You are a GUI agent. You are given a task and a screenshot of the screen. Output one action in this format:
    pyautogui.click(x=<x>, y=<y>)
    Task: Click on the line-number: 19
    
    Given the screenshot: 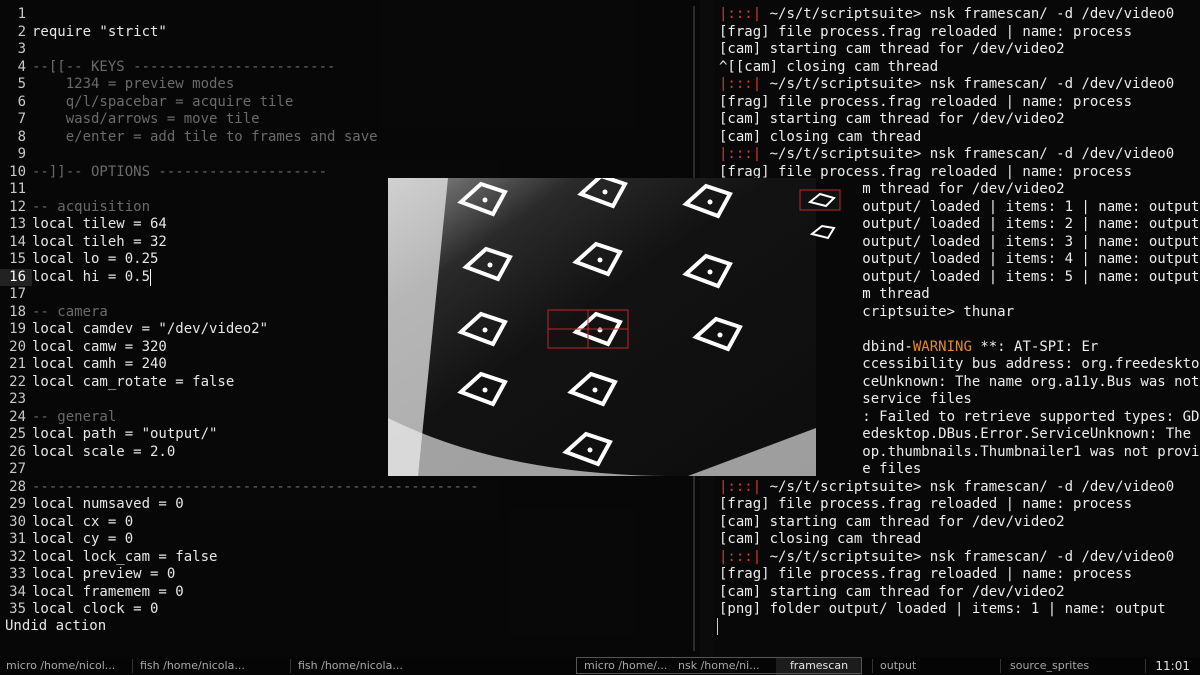 What is the action you would take?
    pyautogui.click(x=17, y=329)
    